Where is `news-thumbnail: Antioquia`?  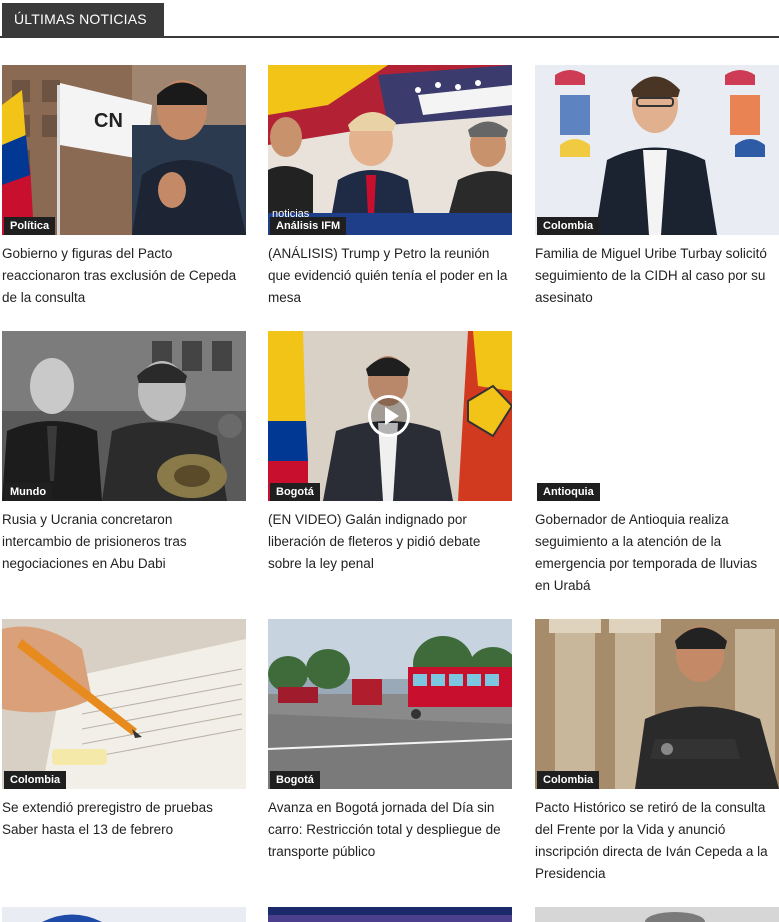 news-thumbnail: Antioquia is located at coordinates (657, 416).